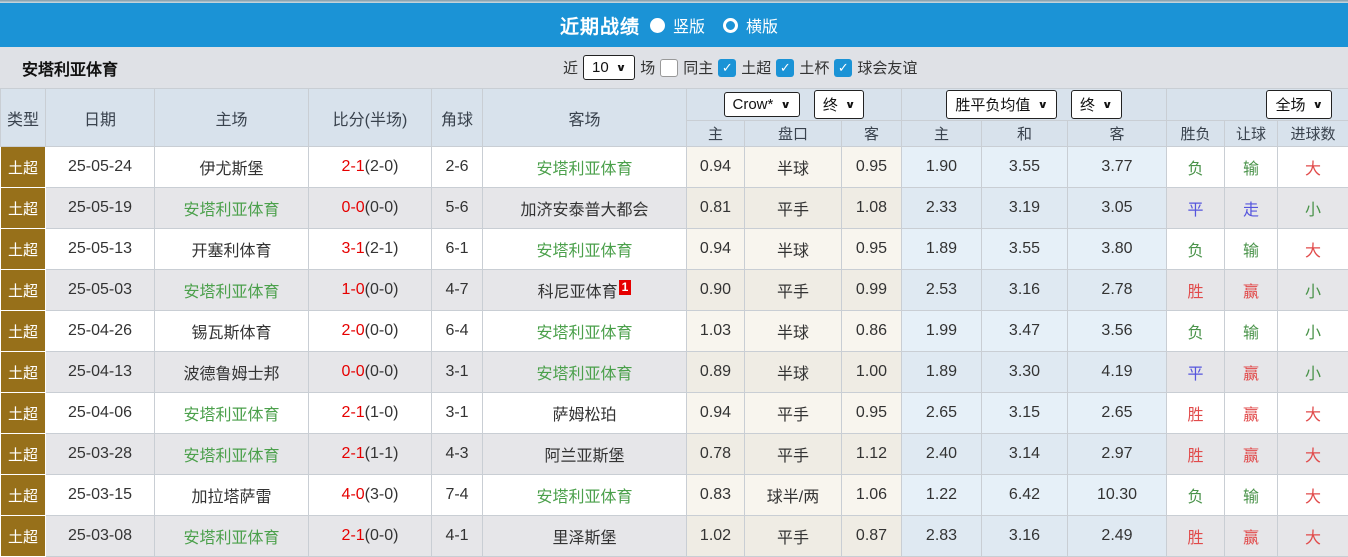 The width and height of the screenshot is (1348, 557). I want to click on bookmaker-select: Crow* ∨, so click(762, 104).